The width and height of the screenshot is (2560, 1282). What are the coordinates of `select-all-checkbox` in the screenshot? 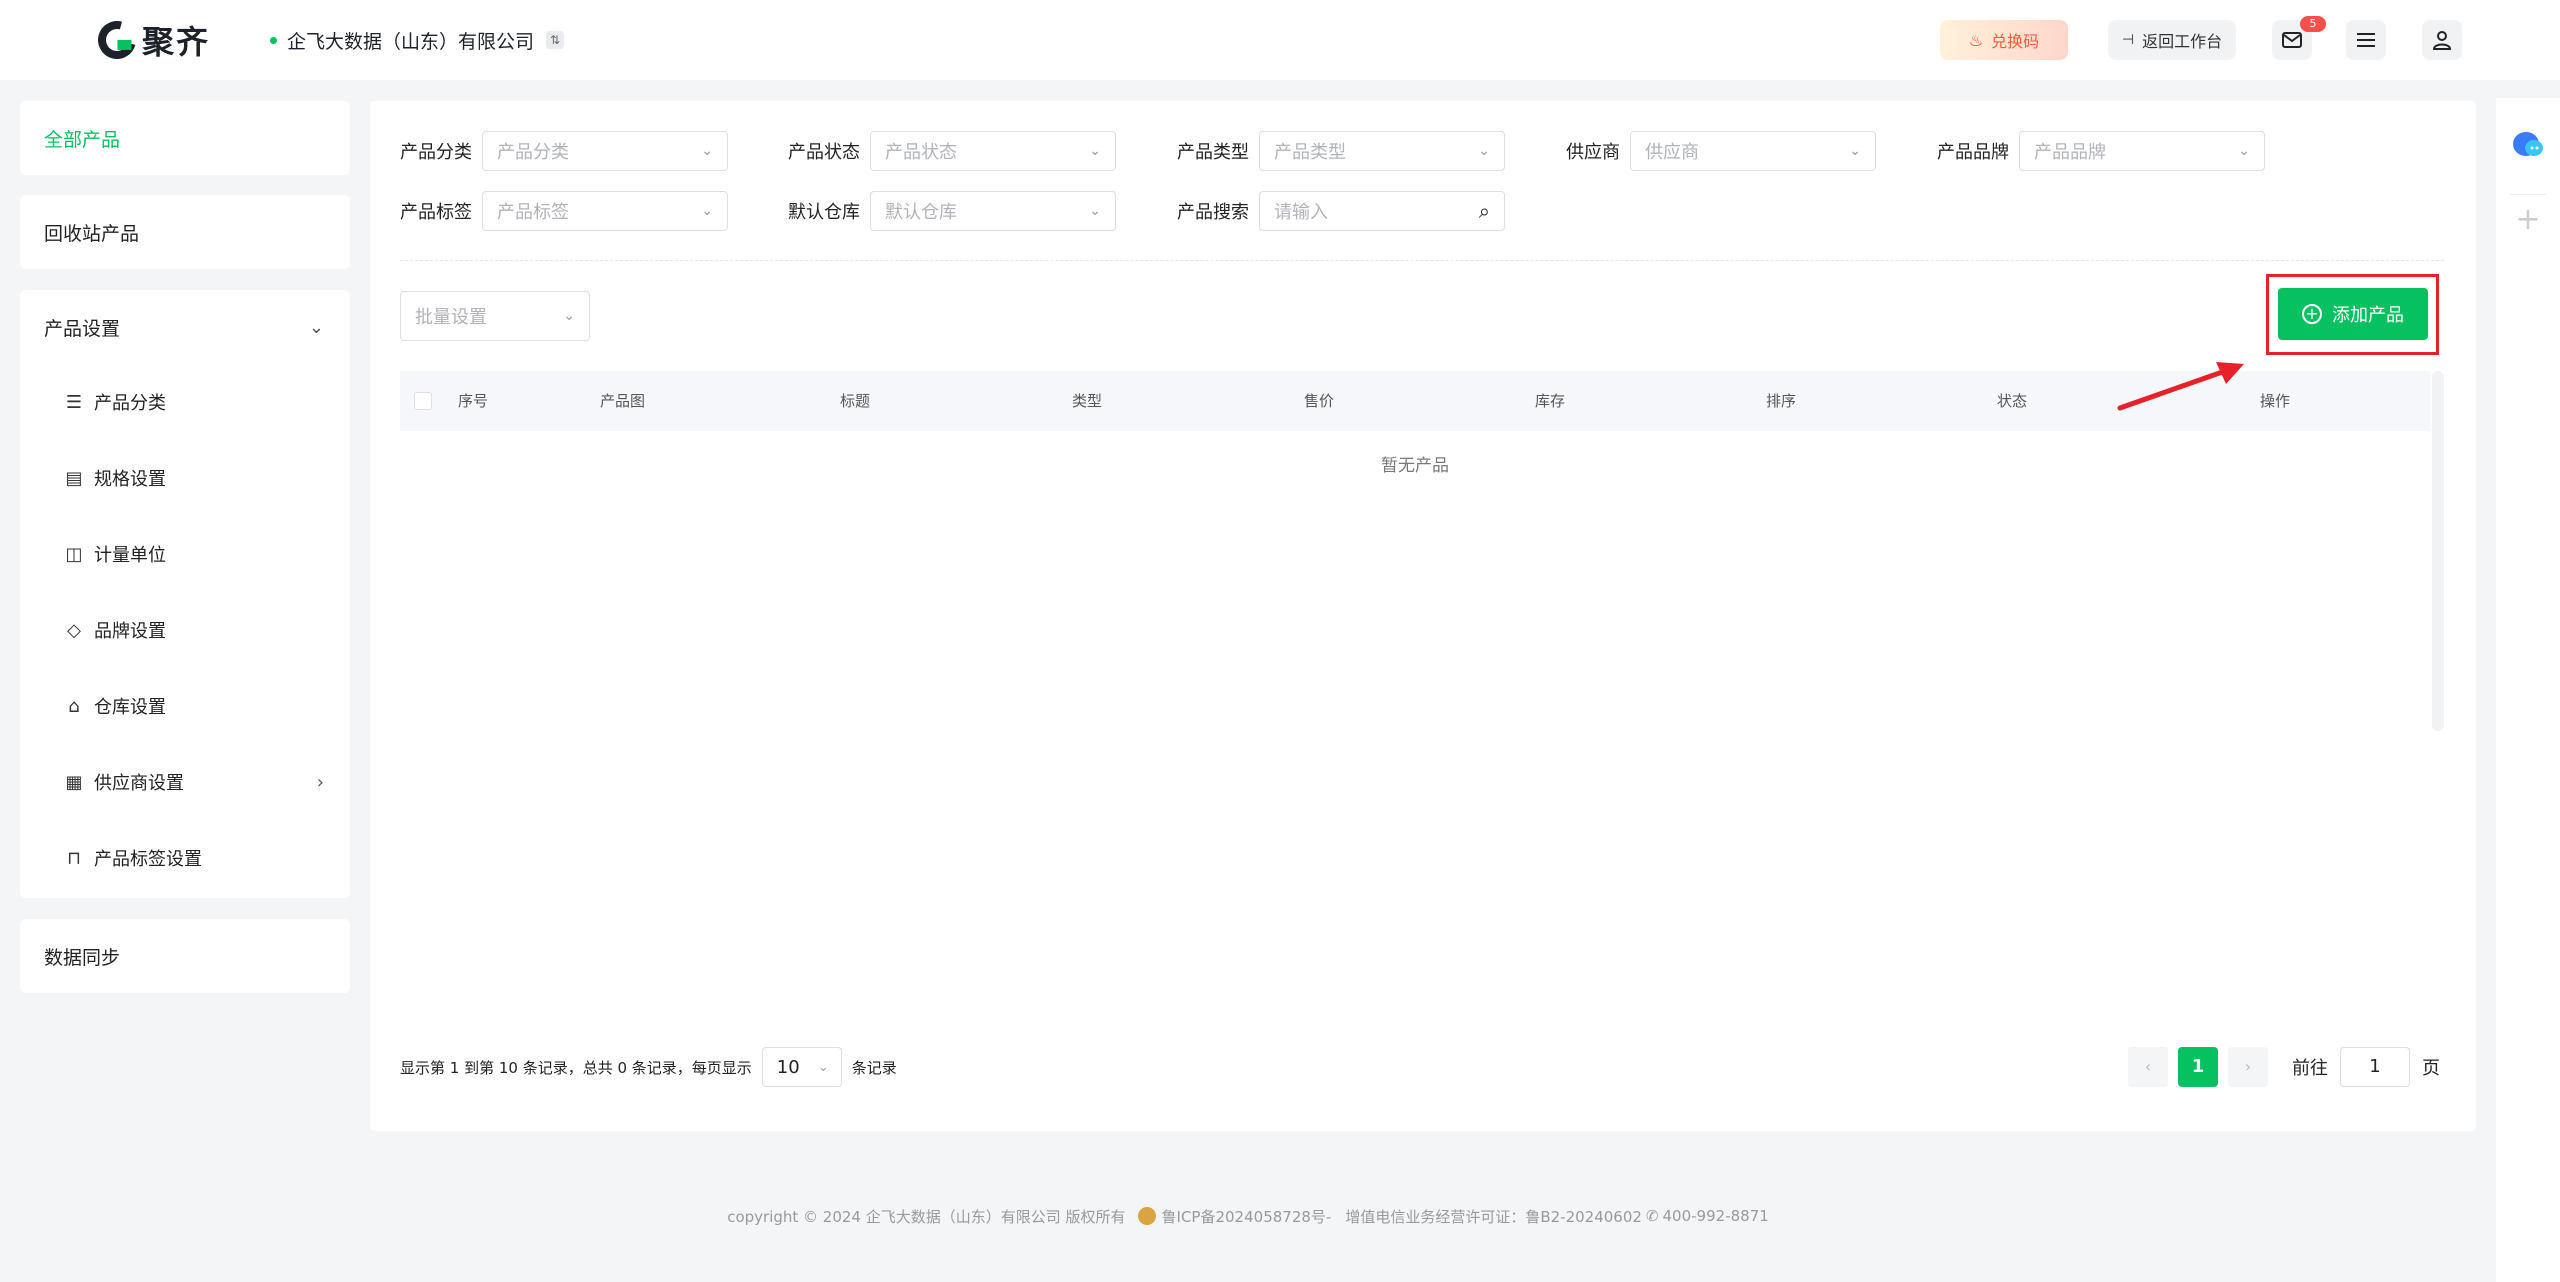 It's located at (423, 401).